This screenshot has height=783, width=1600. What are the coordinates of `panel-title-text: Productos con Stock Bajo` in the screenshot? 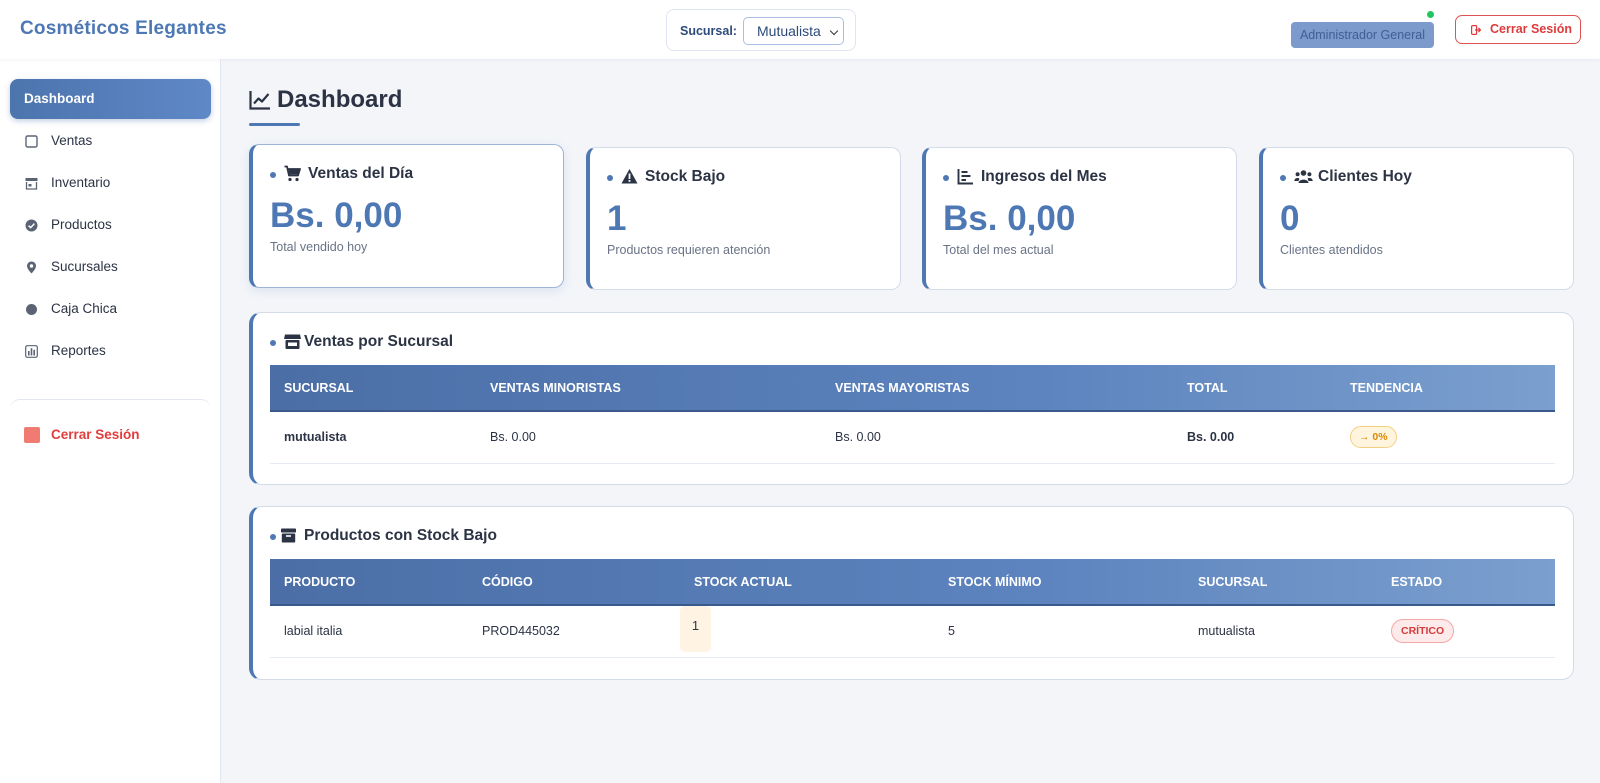 It's located at (400, 535).